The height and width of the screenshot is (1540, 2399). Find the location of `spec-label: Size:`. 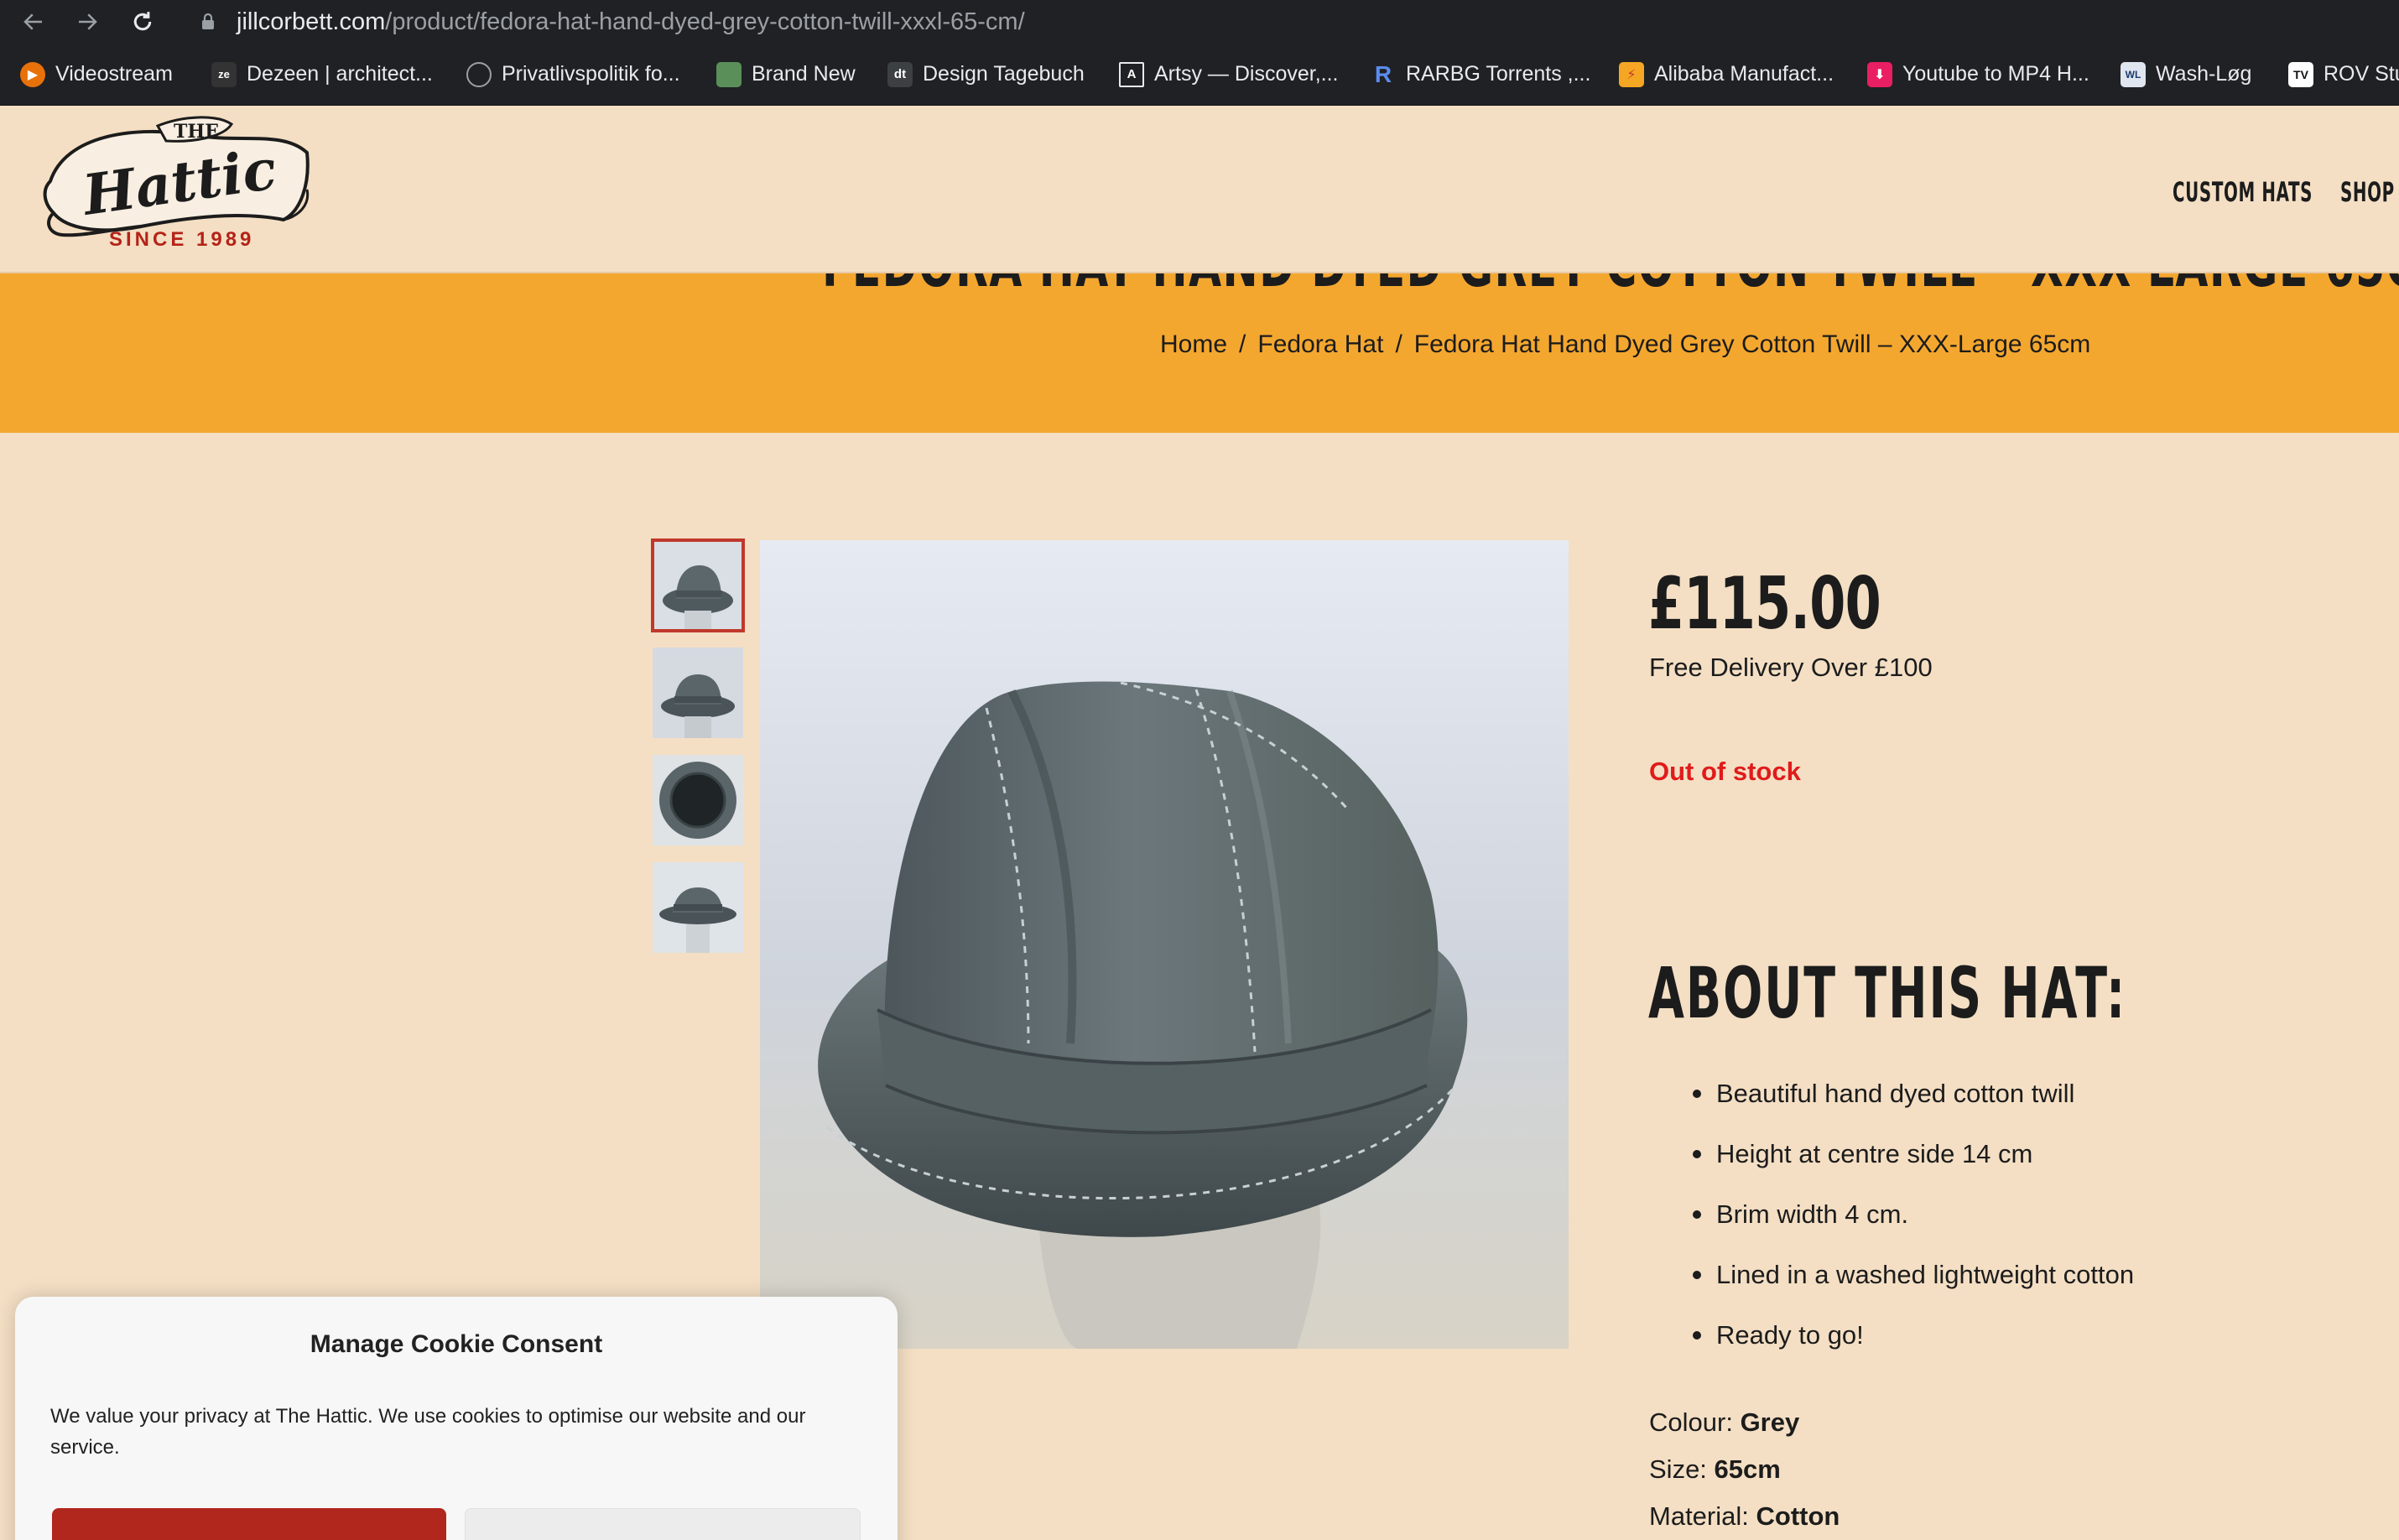

spec-label: Size: is located at coordinates (1678, 1469).